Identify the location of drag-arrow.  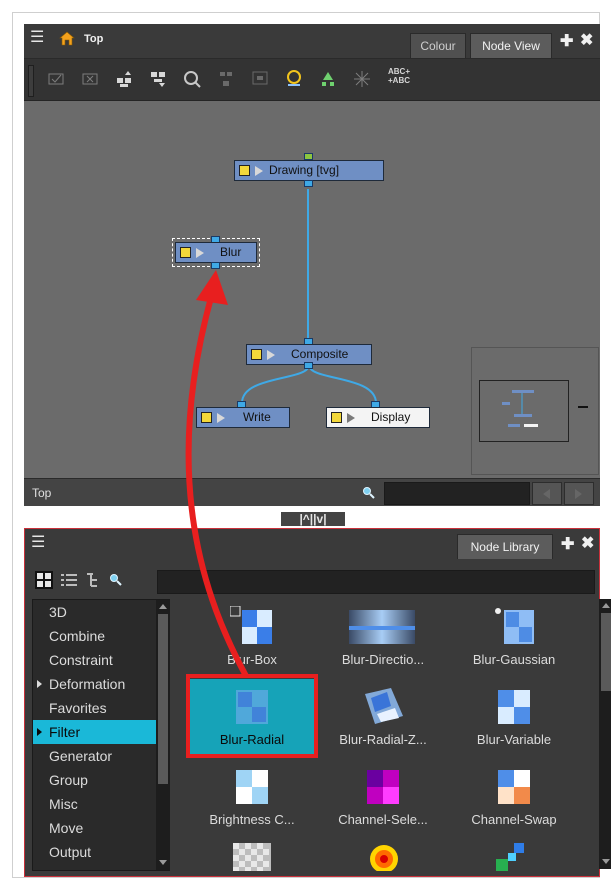
(217, 474).